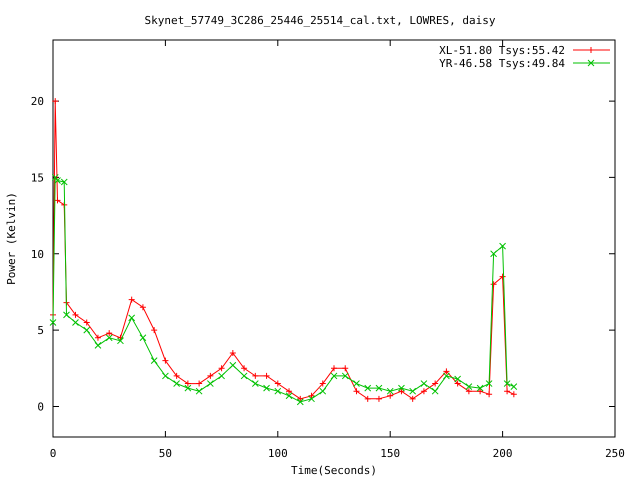 The width and height of the screenshot is (640, 480). I want to click on x-axis-label: Time(Seconds), so click(334, 470).